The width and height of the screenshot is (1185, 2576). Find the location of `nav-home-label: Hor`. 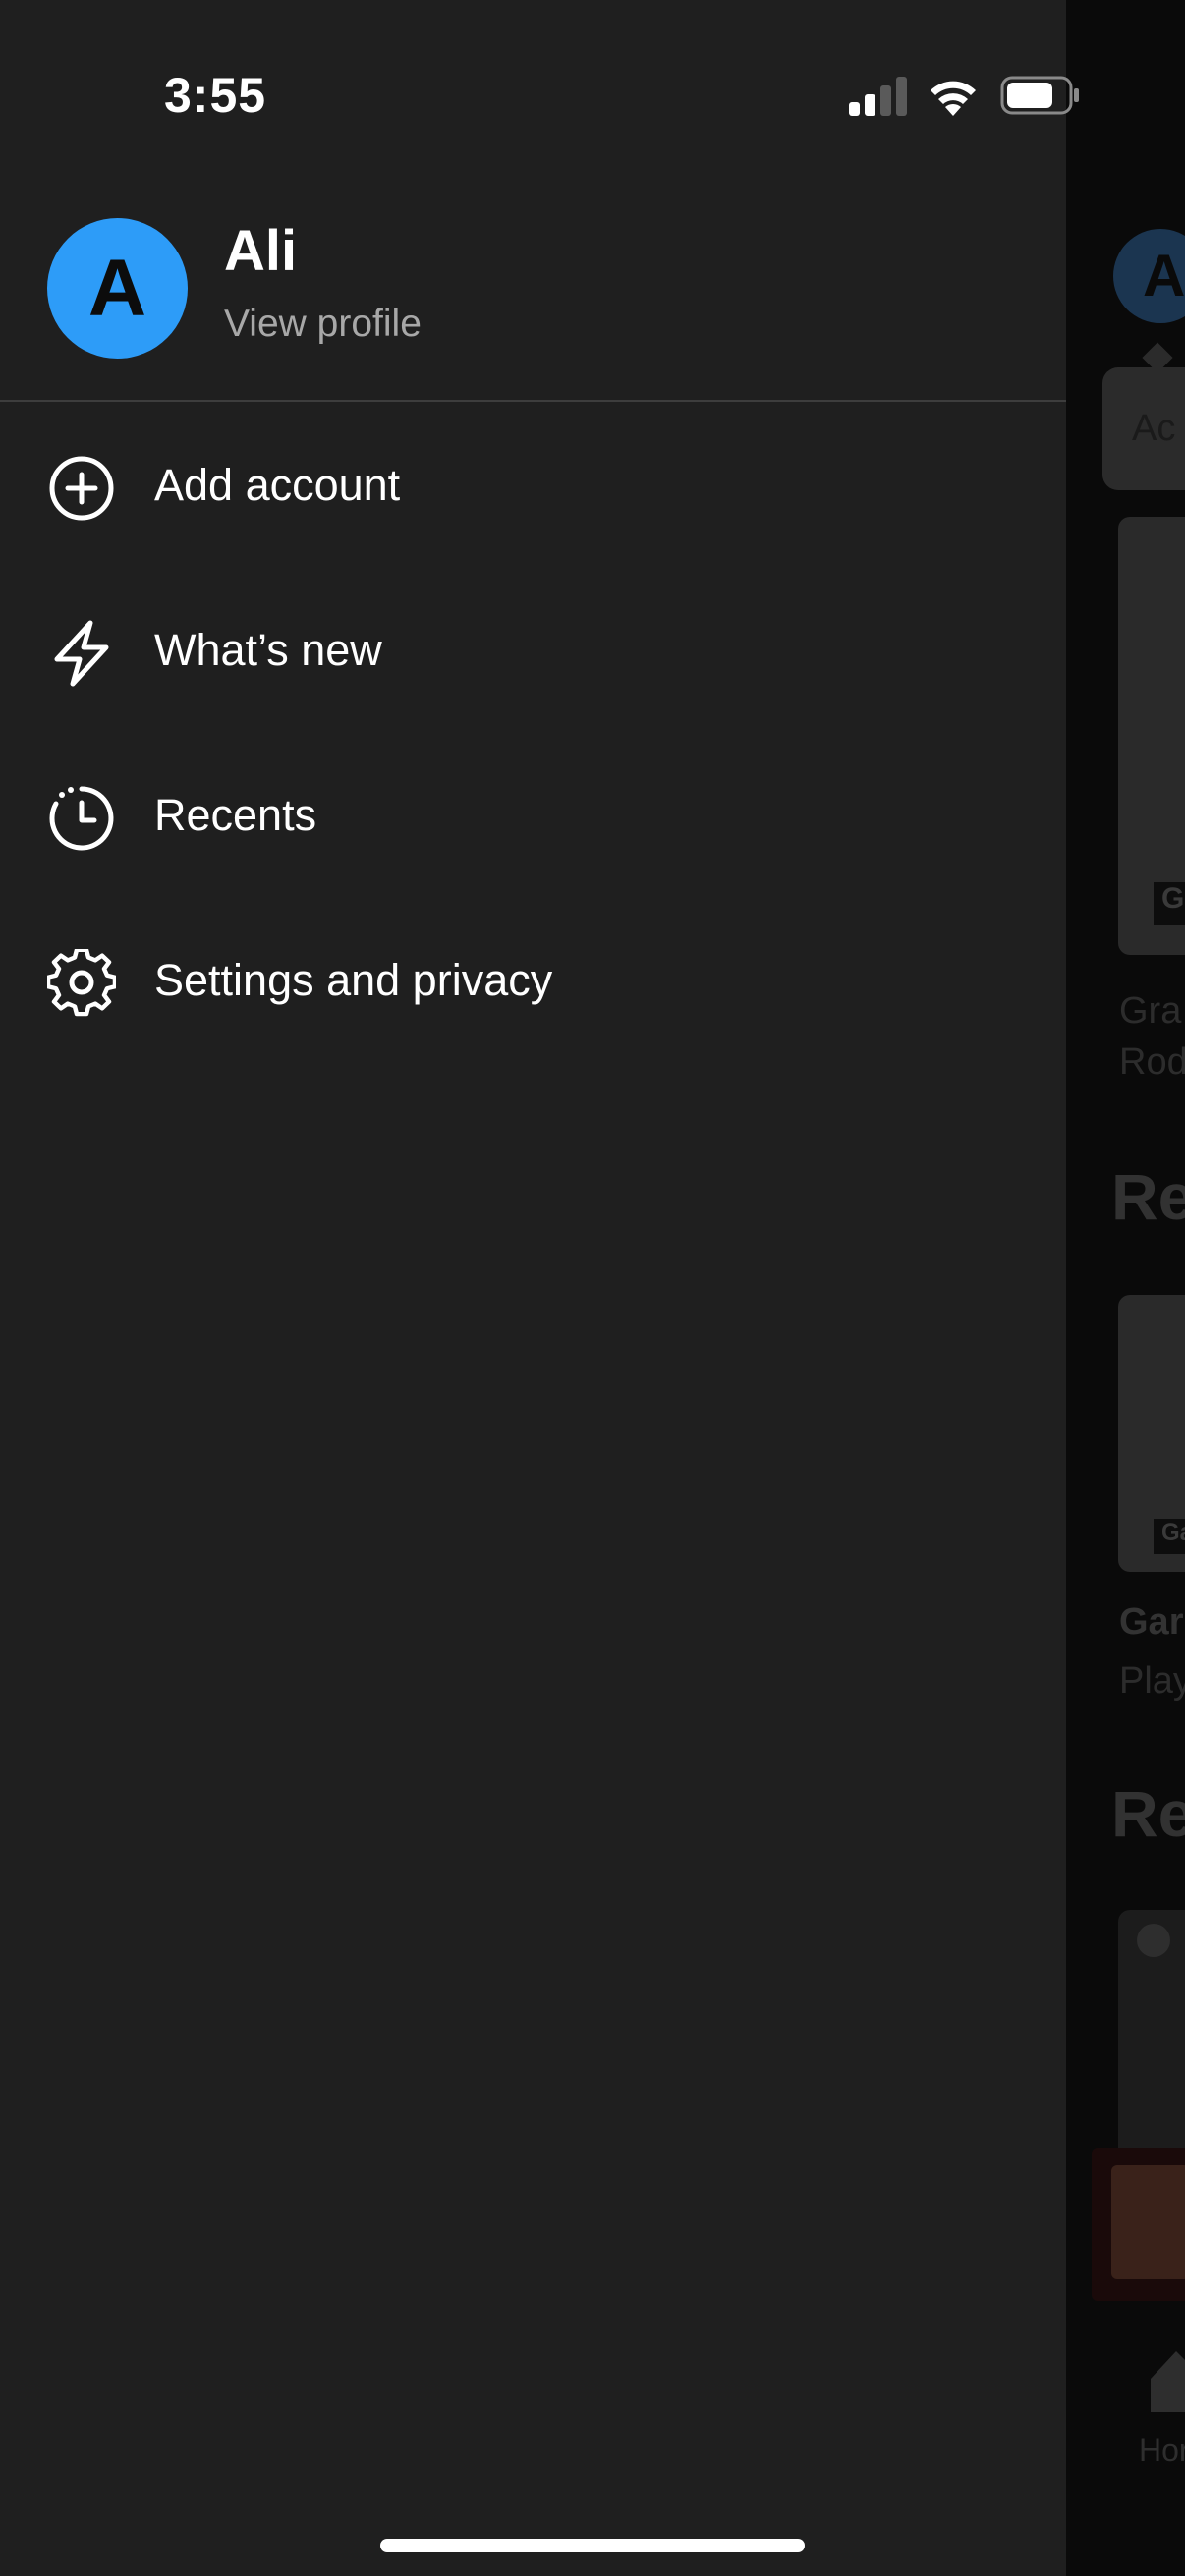

nav-home-label: Hor is located at coordinates (1162, 2450).